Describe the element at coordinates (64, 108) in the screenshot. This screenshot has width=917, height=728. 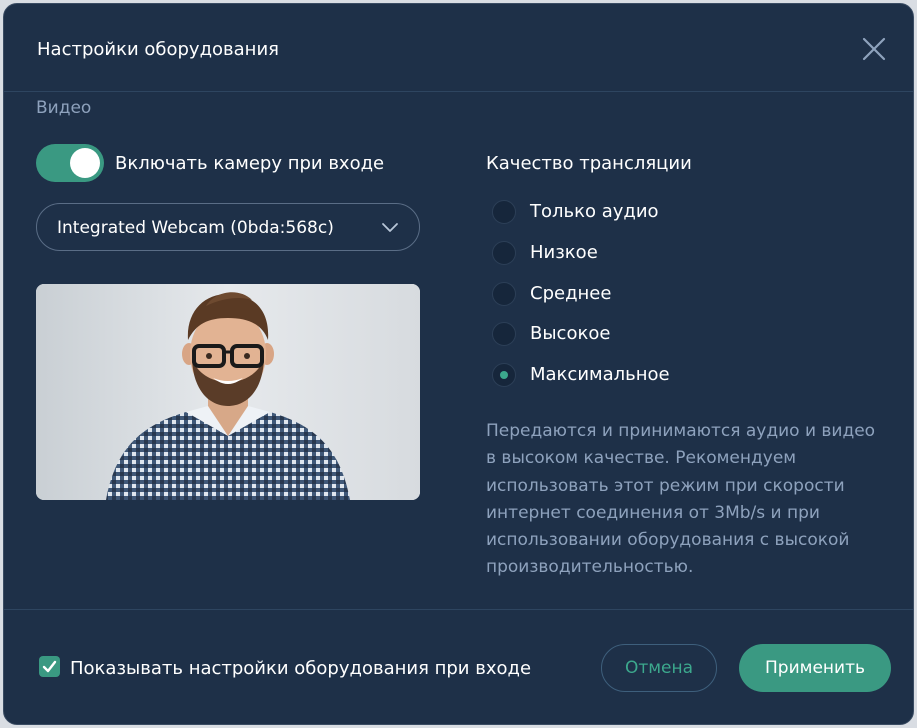
I see `video-section-label: Видео` at that location.